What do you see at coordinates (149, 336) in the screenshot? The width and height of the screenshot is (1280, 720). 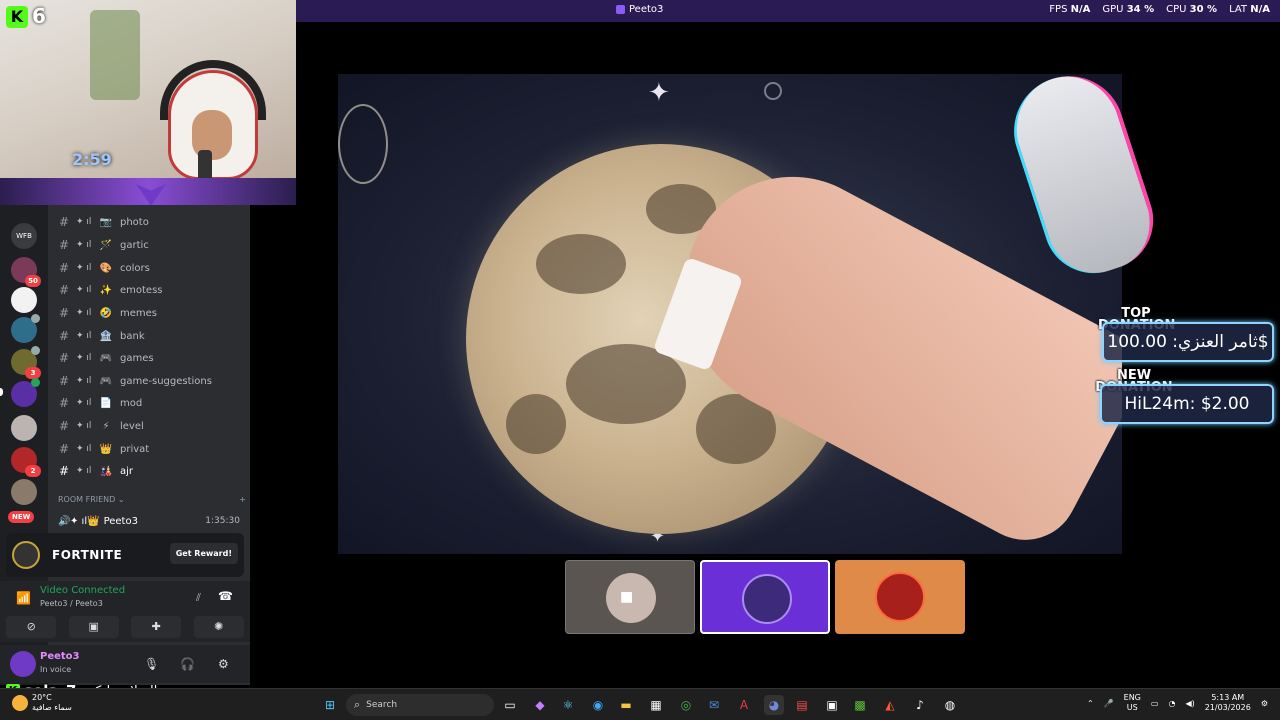 I see `channel-bank: # ✦ ıl 🏦 bank` at bounding box center [149, 336].